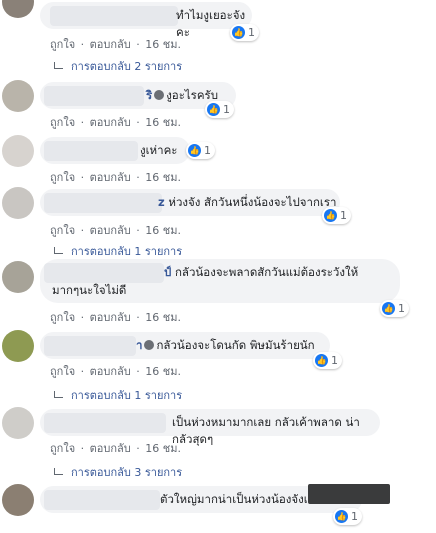 This screenshot has width=436, height=533. I want to click on author-name: z, so click(161, 202).